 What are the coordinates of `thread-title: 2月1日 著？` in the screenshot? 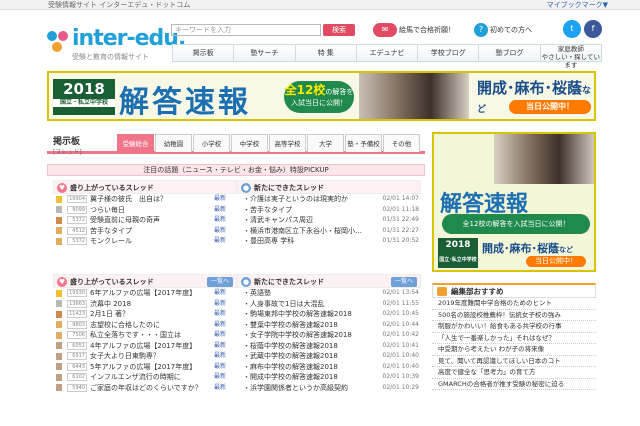 It's located at (109, 314).